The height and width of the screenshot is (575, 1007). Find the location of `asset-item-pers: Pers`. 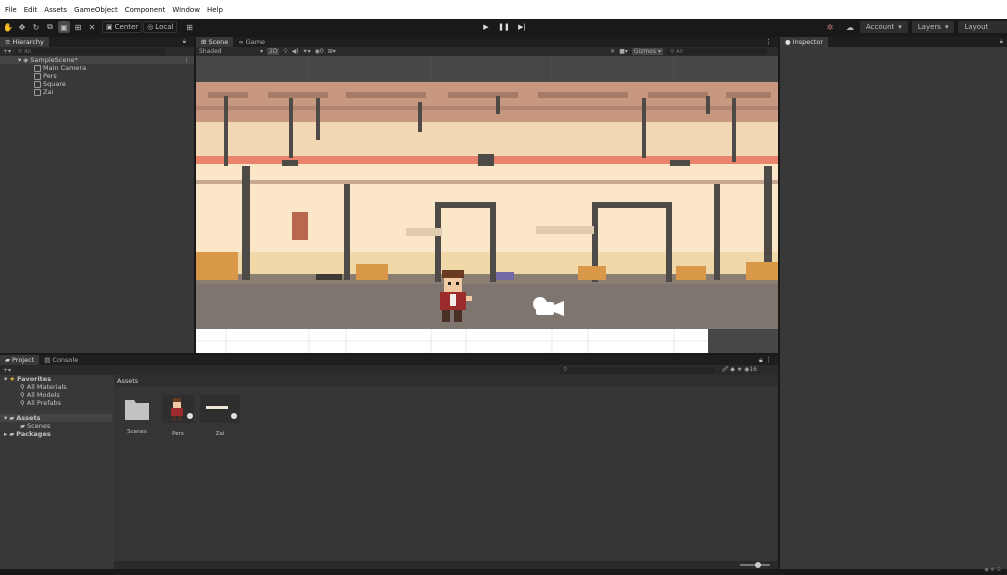

asset-item-pers: Pers is located at coordinates (178, 420).